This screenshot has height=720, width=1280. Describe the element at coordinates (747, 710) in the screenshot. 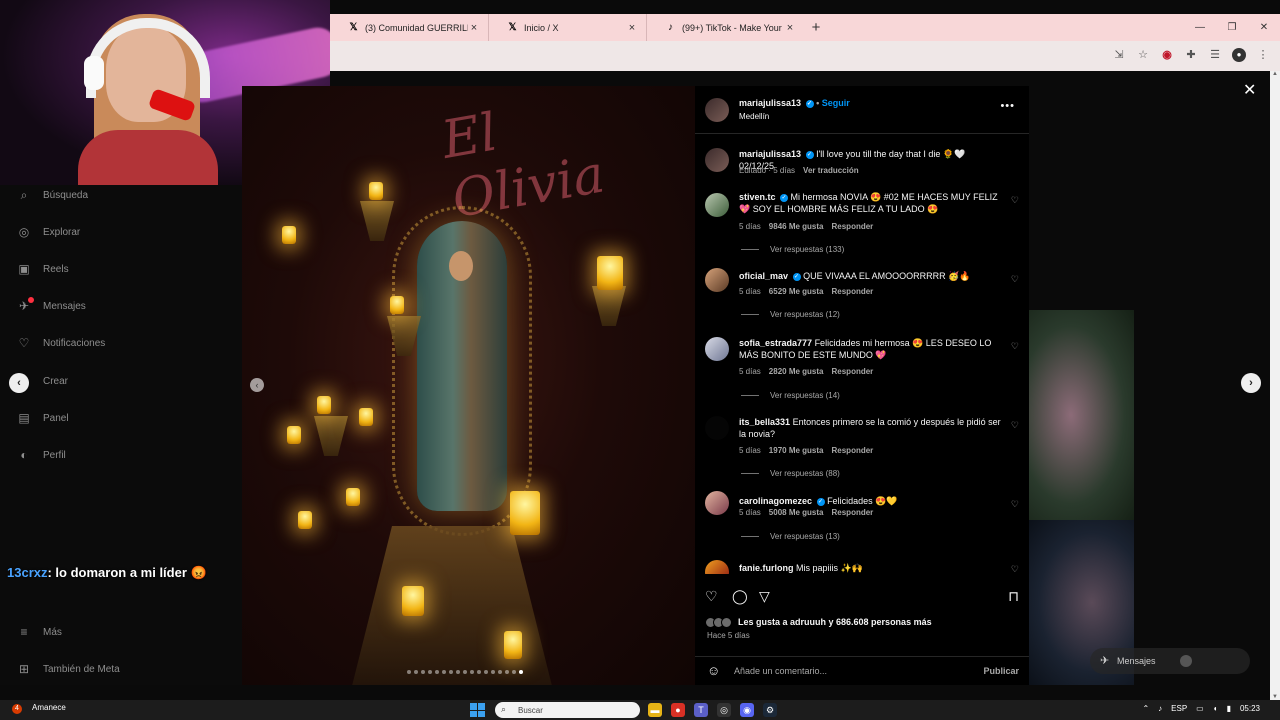

I see `discord-icon: ◉` at that location.